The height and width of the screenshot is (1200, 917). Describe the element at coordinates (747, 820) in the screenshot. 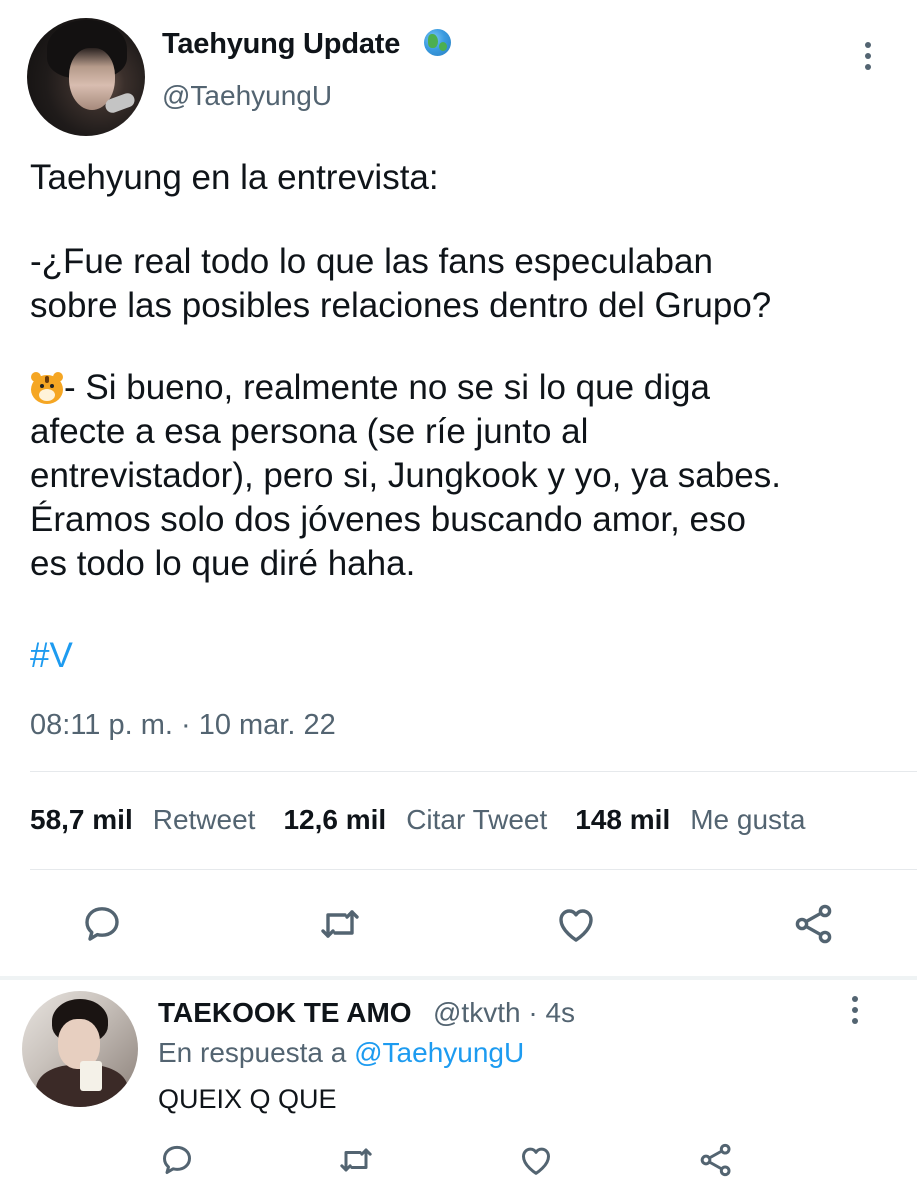

I see `likes-label: Me gusta` at that location.